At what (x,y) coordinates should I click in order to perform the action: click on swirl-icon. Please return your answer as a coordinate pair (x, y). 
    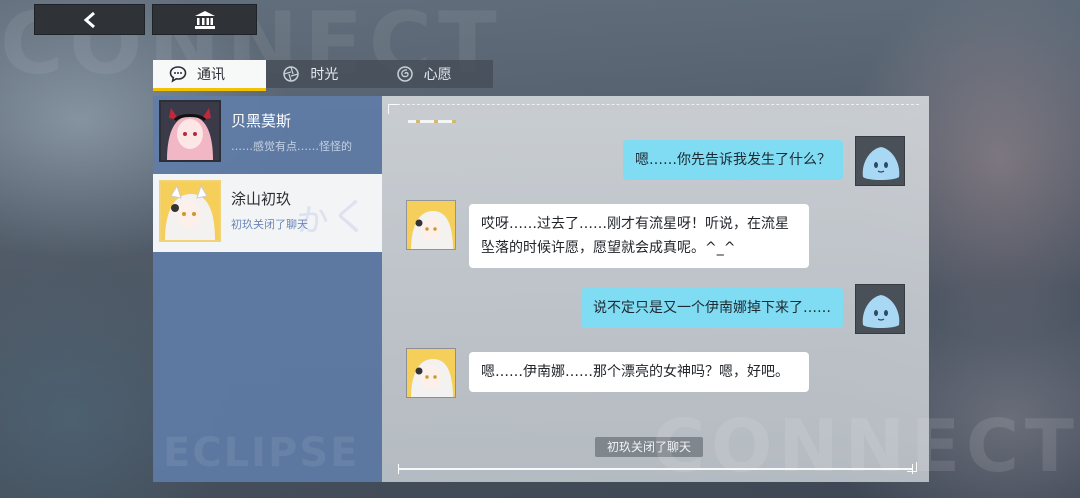
    Looking at the image, I should click on (404, 74).